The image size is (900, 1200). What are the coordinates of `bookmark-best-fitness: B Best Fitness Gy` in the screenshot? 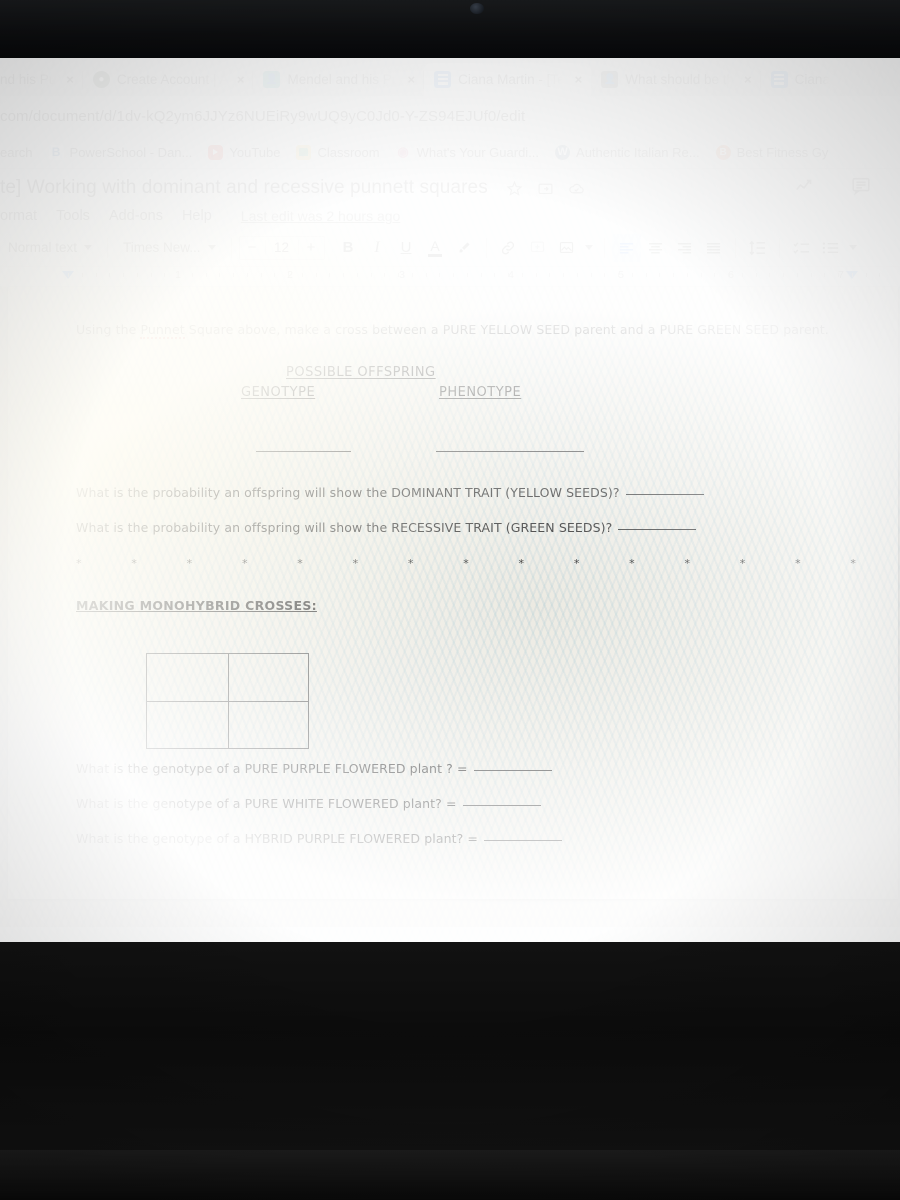 It's located at (771, 152).